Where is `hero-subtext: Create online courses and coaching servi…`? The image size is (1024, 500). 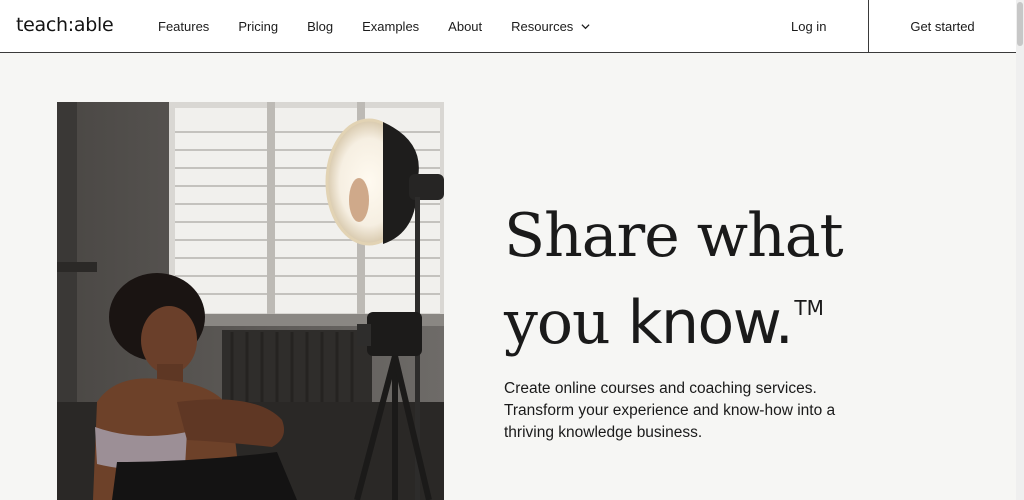
hero-subtext: Create online courses and coaching servi… is located at coordinates (694, 411).